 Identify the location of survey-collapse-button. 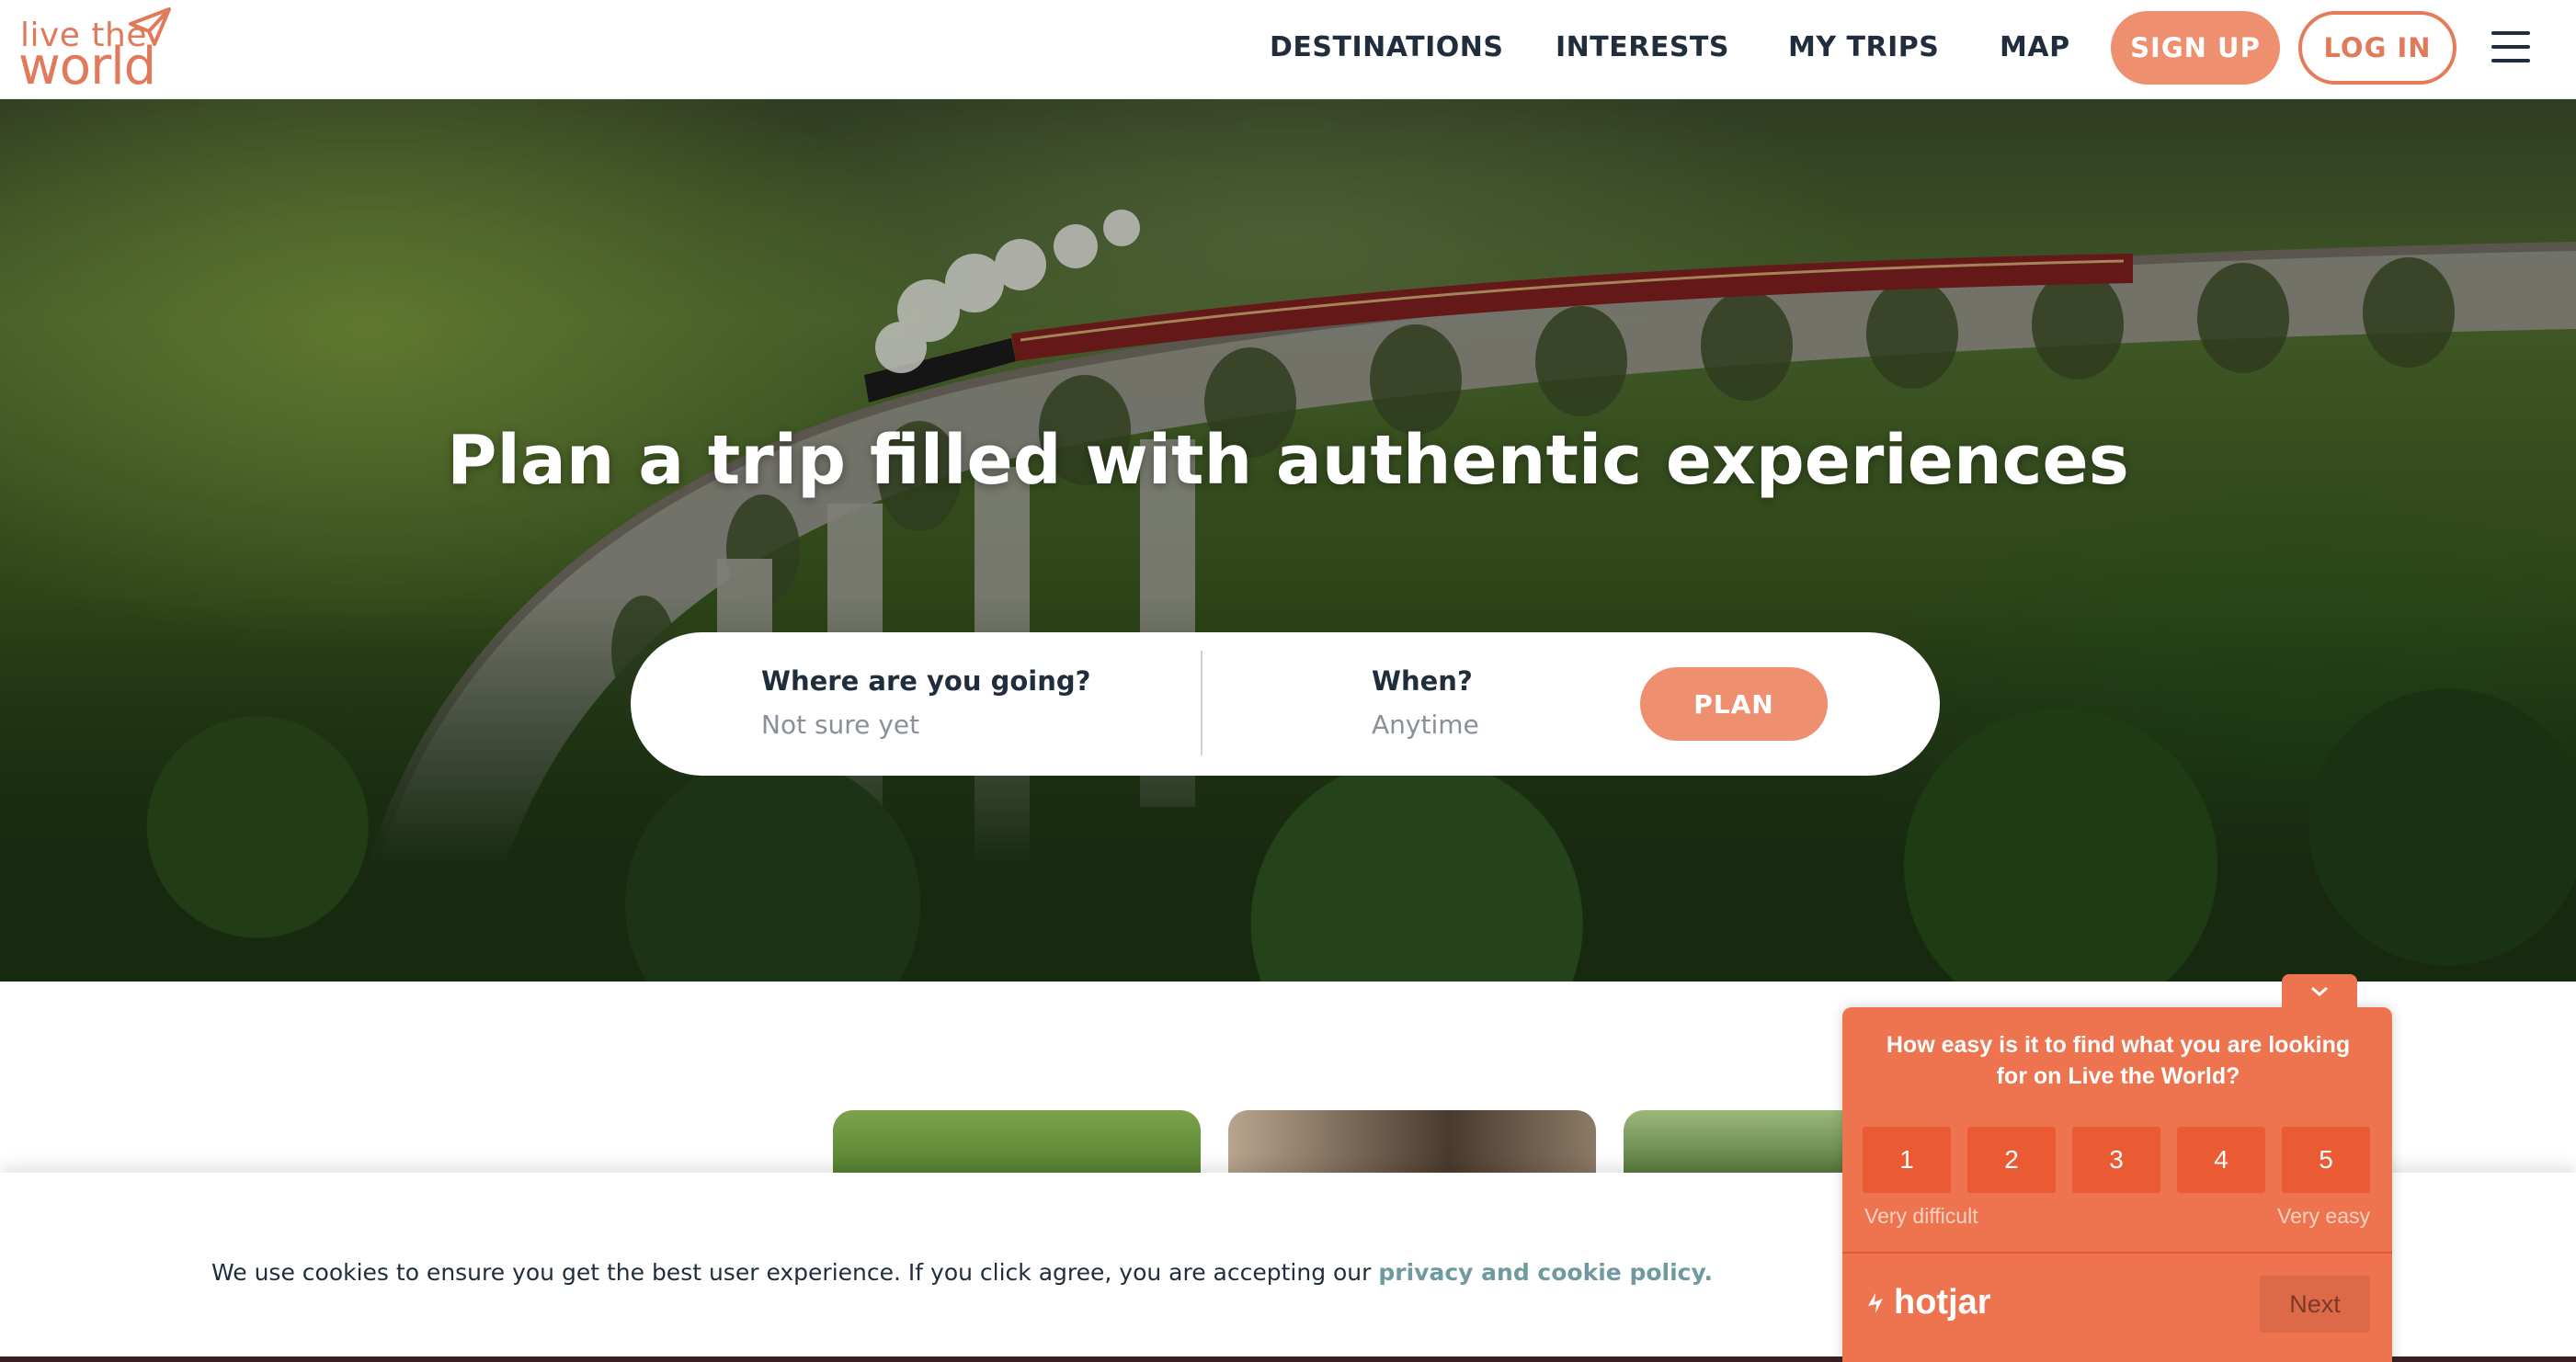
(2319, 993).